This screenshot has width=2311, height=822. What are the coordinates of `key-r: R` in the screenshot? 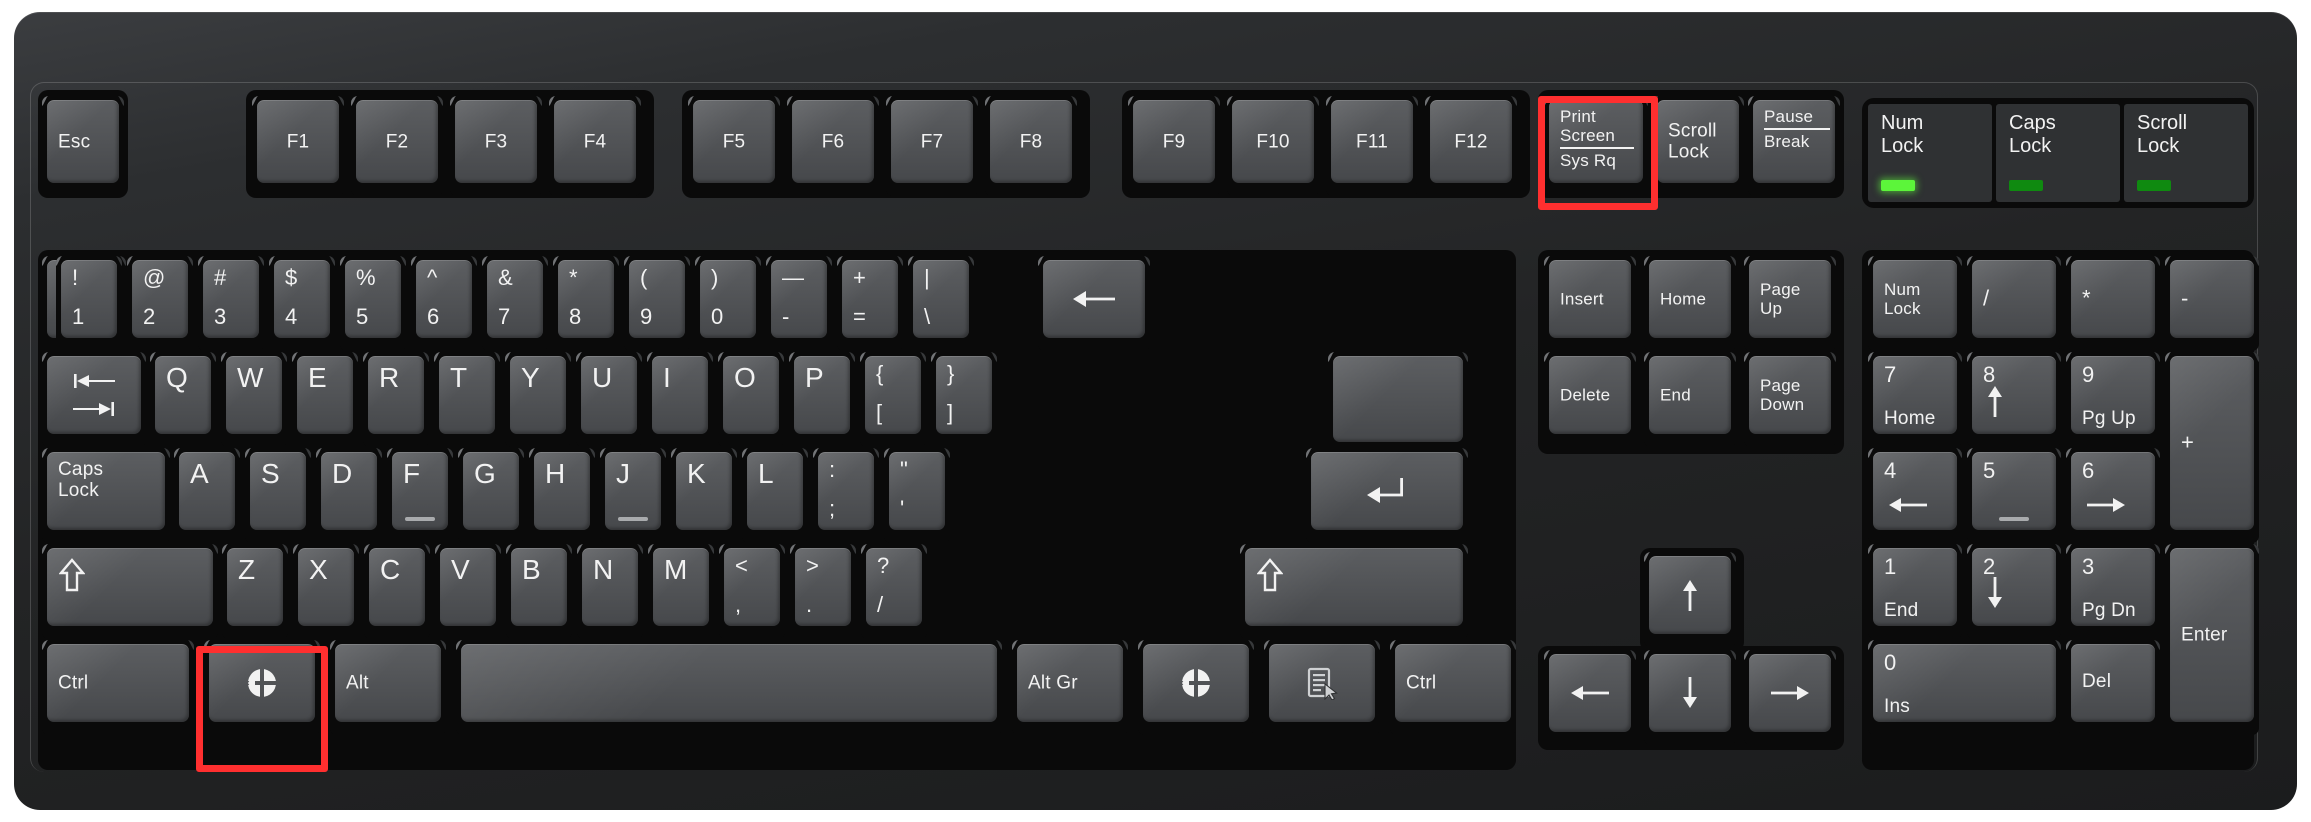 It's located at (396, 399).